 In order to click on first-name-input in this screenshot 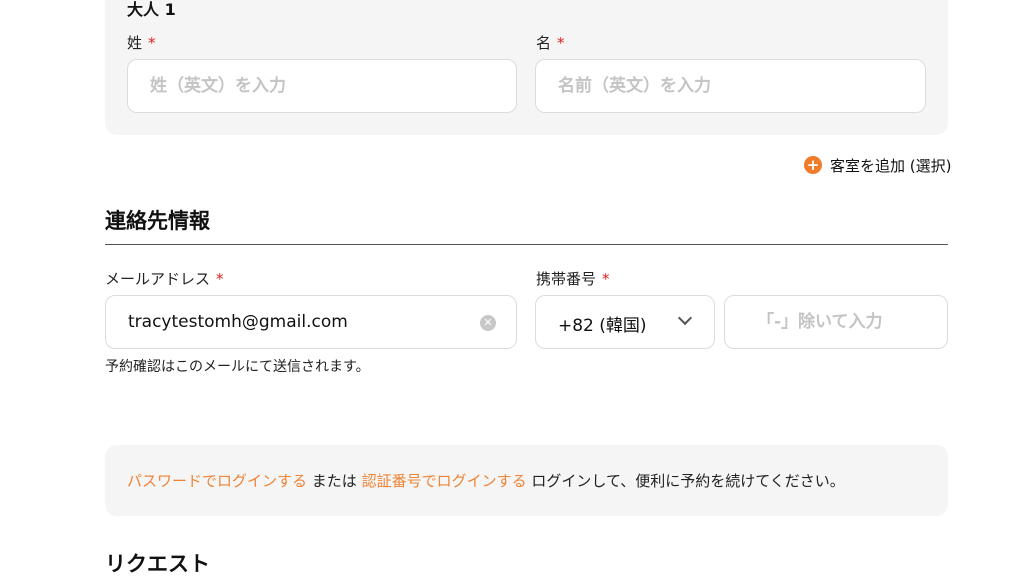, I will do `click(730, 86)`.